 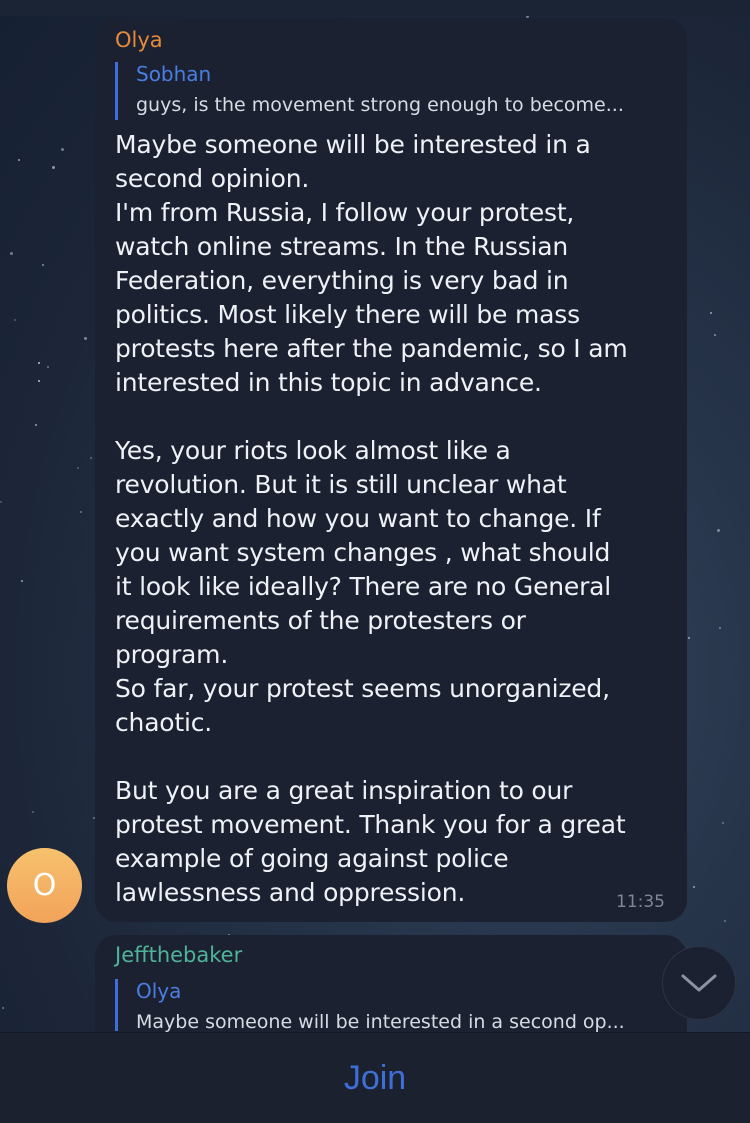 What do you see at coordinates (159, 991) in the screenshot?
I see `reply-sender-name: Olya` at bounding box center [159, 991].